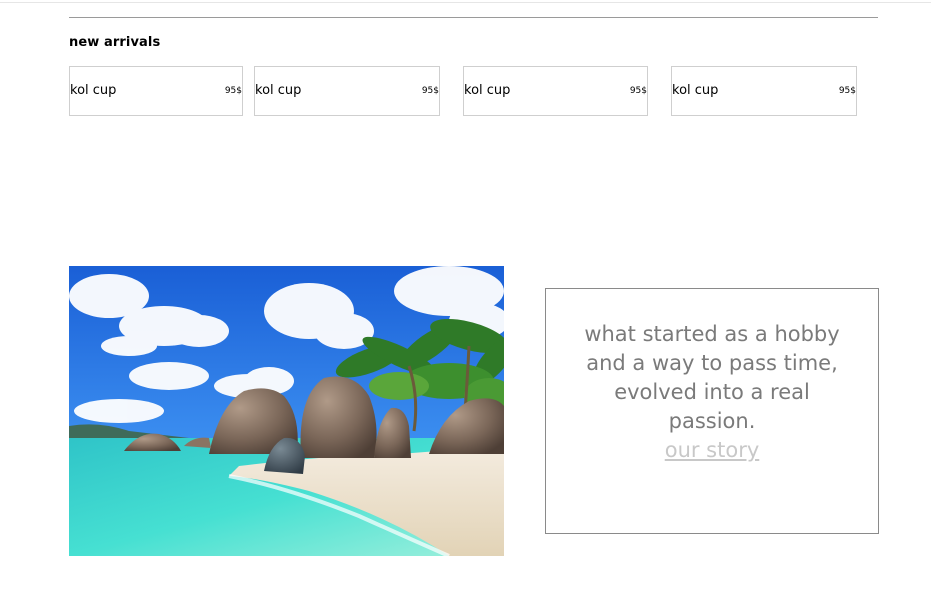 This screenshot has width=931, height=610. What do you see at coordinates (115, 42) in the screenshot?
I see `section-title-new-arrivals: new arrivals` at bounding box center [115, 42].